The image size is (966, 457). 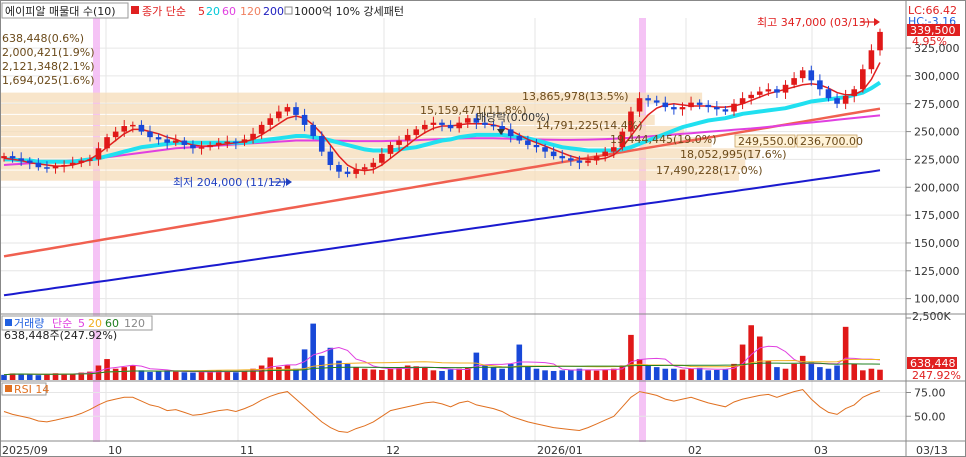 What do you see at coordinates (709, 170) in the screenshot?
I see `profile-label: 17,490,228(17.0%)` at bounding box center [709, 170].